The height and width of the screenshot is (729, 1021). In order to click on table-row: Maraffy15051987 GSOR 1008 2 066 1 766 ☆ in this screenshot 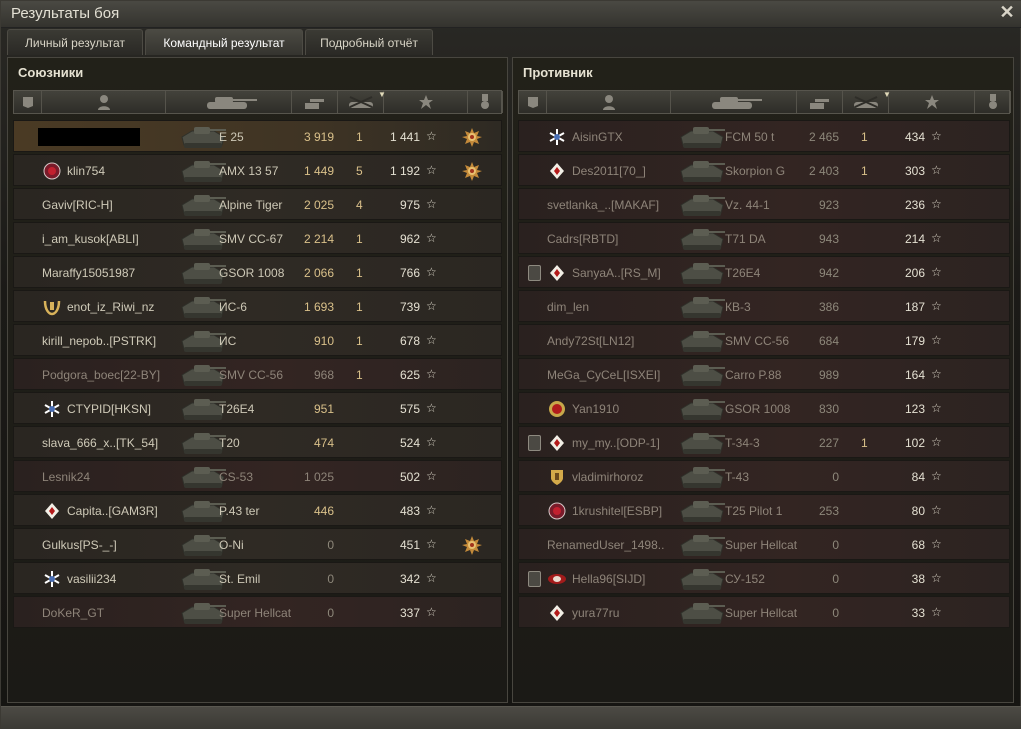, I will do `click(257, 272)`.